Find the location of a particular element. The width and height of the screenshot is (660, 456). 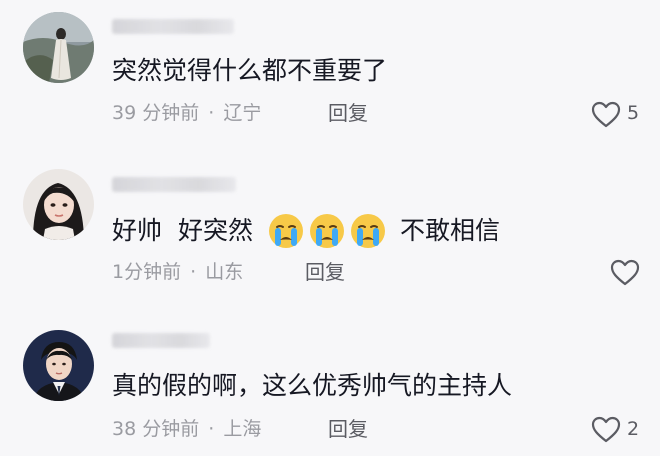

comment-text: 好帅 好突然 不敢相信 is located at coordinates (306, 231).